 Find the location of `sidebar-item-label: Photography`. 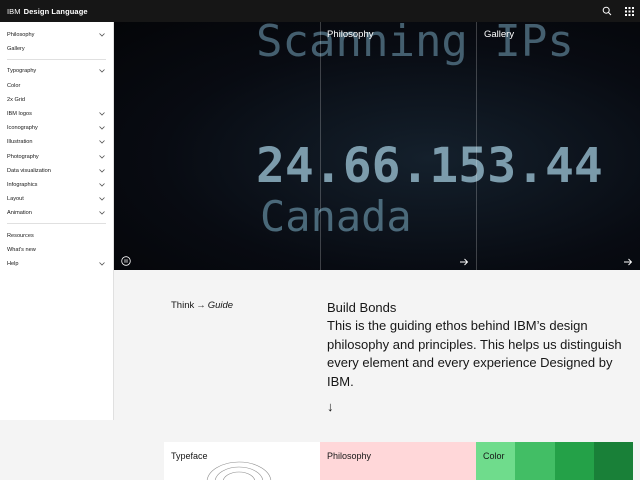

sidebar-item-label: Photography is located at coordinates (23, 156).